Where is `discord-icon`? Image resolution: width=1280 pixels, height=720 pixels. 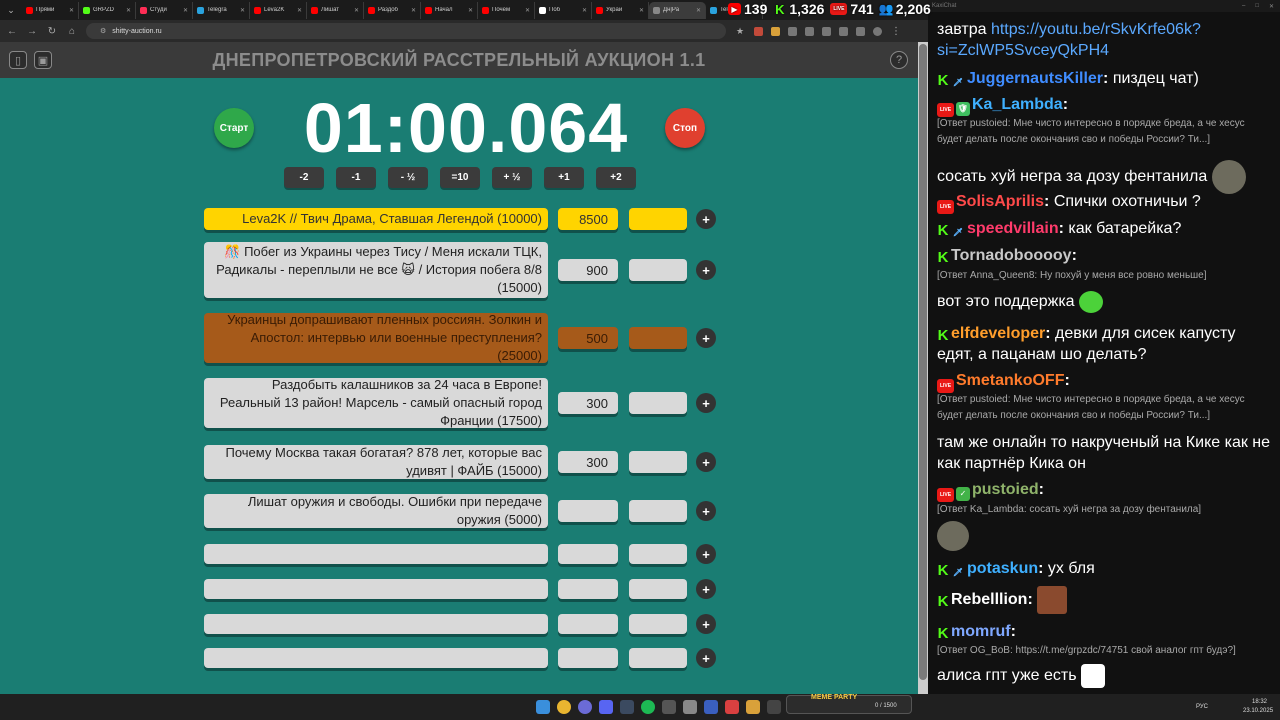 discord-icon is located at coordinates (606, 707).